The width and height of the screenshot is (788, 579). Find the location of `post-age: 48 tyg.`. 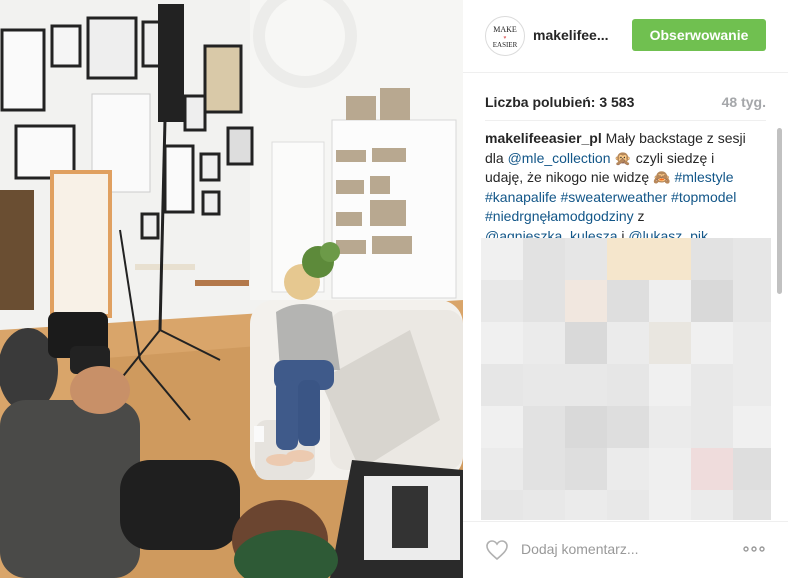

post-age: 48 tyg. is located at coordinates (744, 102).